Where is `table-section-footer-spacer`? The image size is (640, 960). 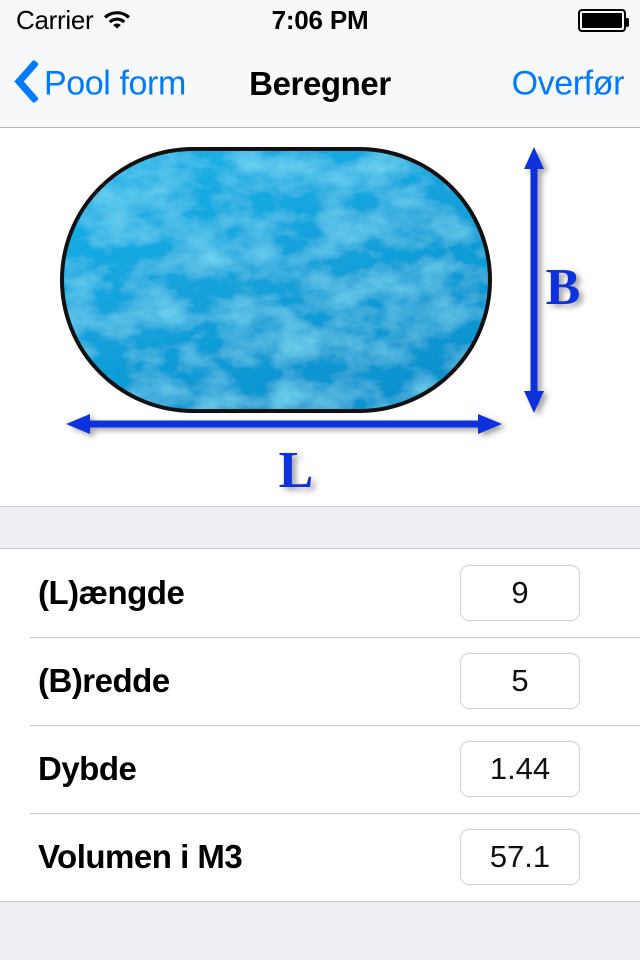
table-section-footer-spacer is located at coordinates (320, 930).